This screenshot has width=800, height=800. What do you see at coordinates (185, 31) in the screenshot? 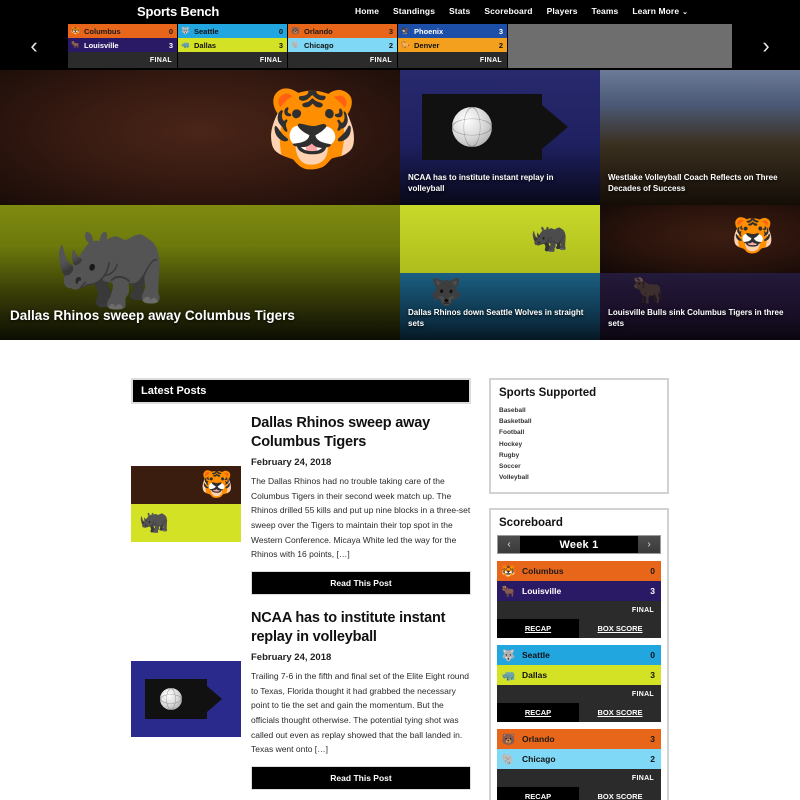
I see `team-logo-icon: 🐺` at bounding box center [185, 31].